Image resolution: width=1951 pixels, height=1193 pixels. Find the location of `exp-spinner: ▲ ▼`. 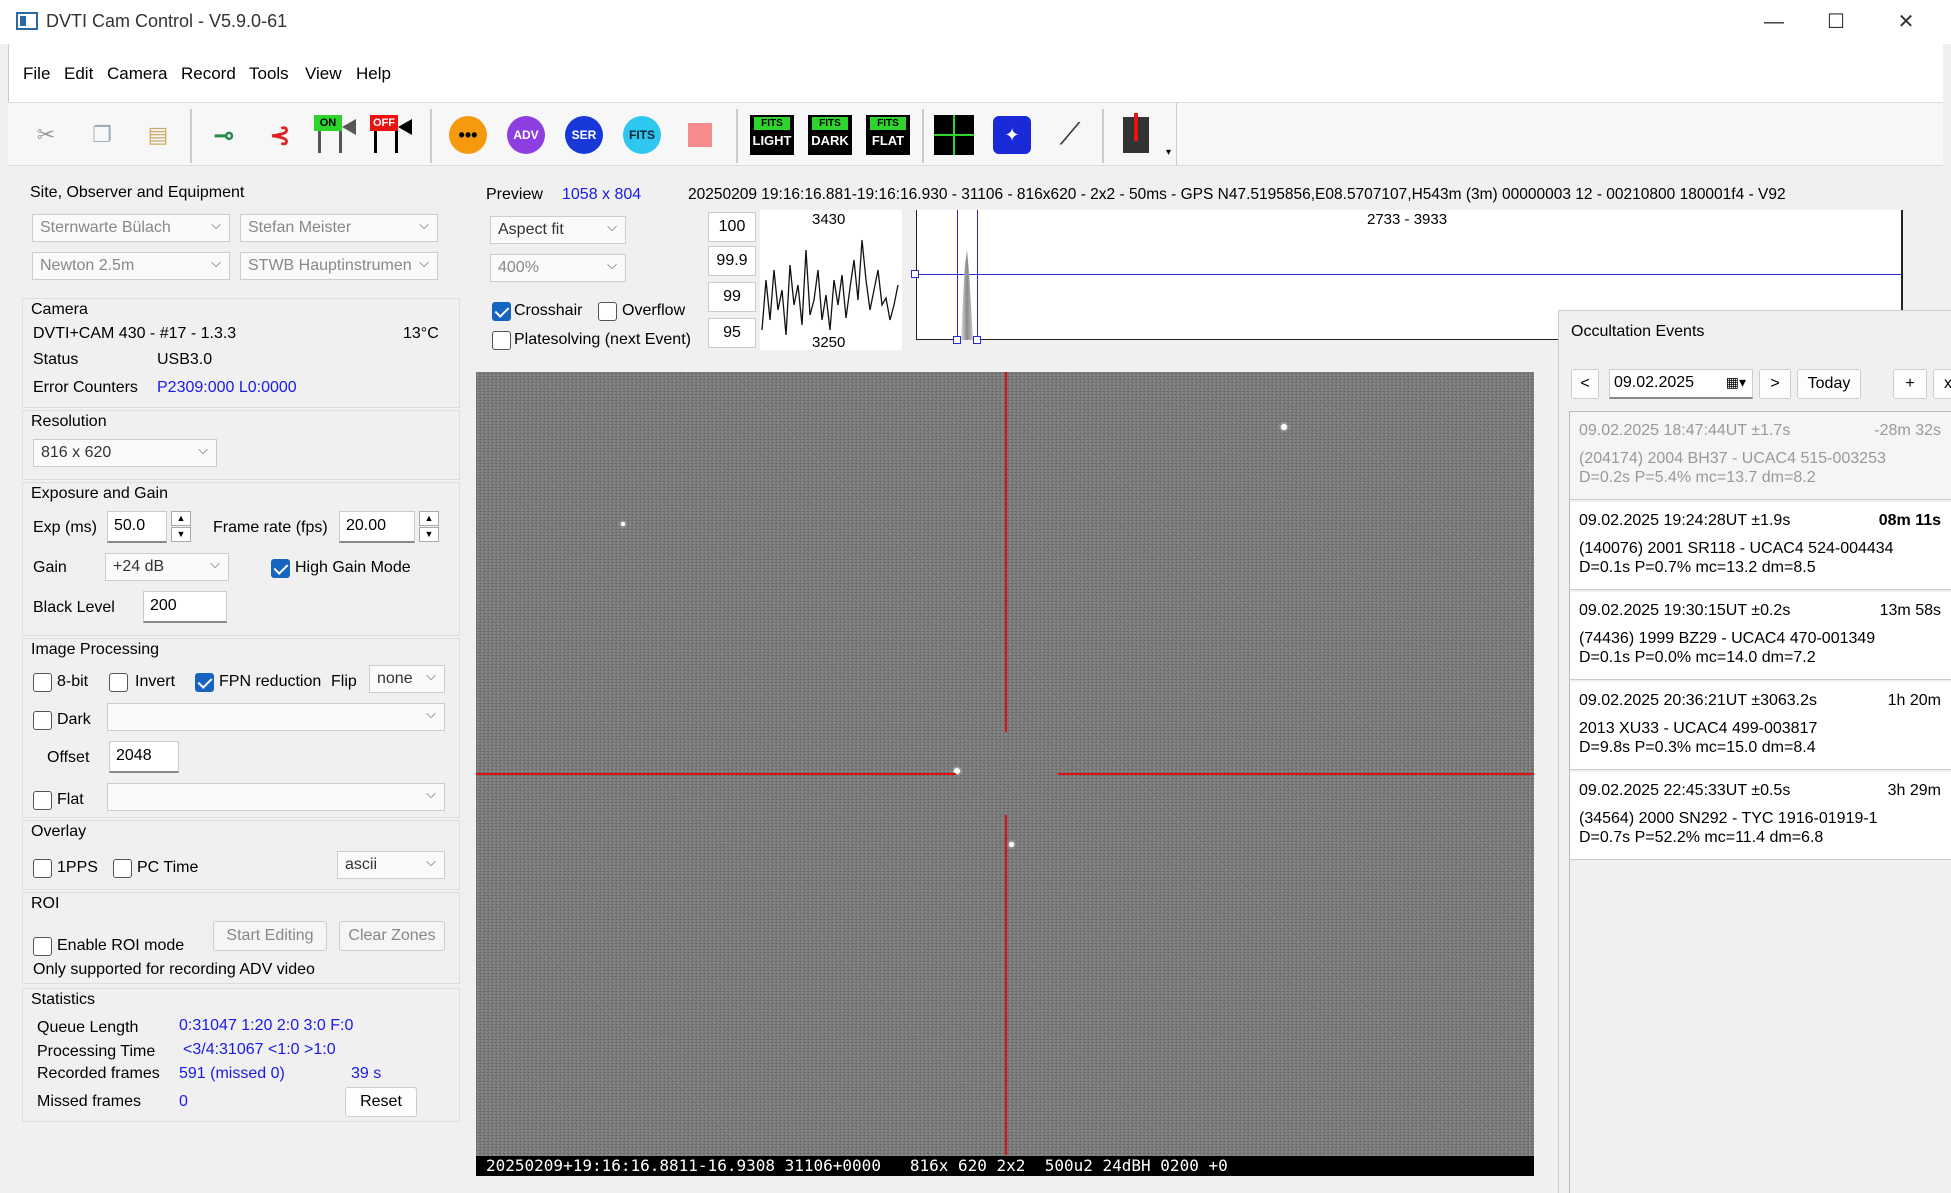

exp-spinner: ▲ ▼ is located at coordinates (181, 527).